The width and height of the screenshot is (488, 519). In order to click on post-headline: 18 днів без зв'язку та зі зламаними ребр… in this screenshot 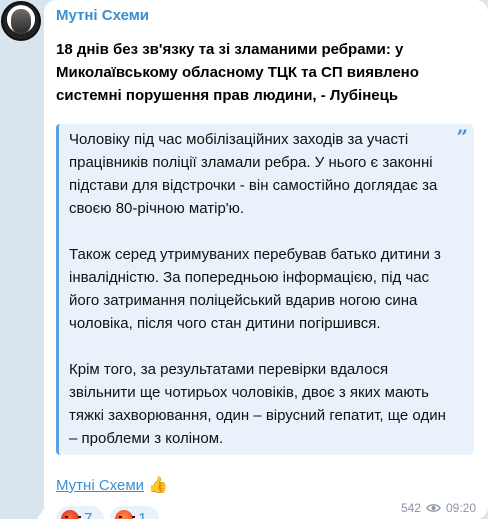, I will do `click(237, 72)`.